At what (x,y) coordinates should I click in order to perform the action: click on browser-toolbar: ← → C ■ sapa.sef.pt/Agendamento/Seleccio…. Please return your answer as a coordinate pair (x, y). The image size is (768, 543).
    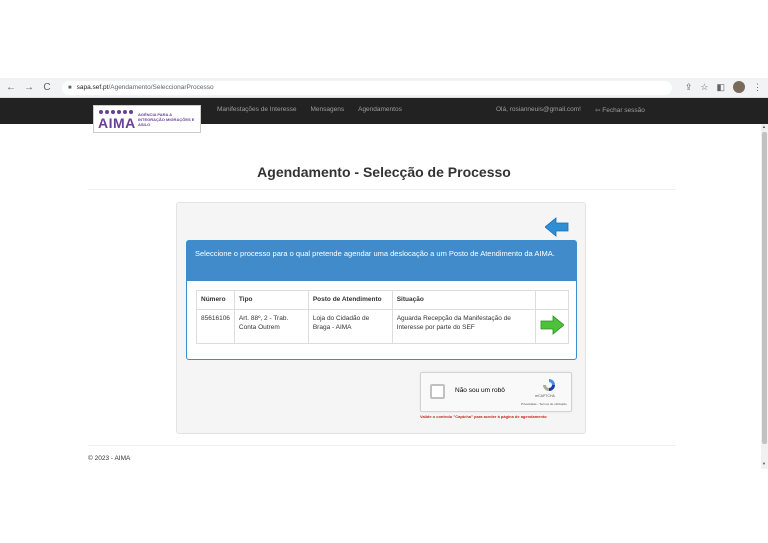
    Looking at the image, I should click on (384, 88).